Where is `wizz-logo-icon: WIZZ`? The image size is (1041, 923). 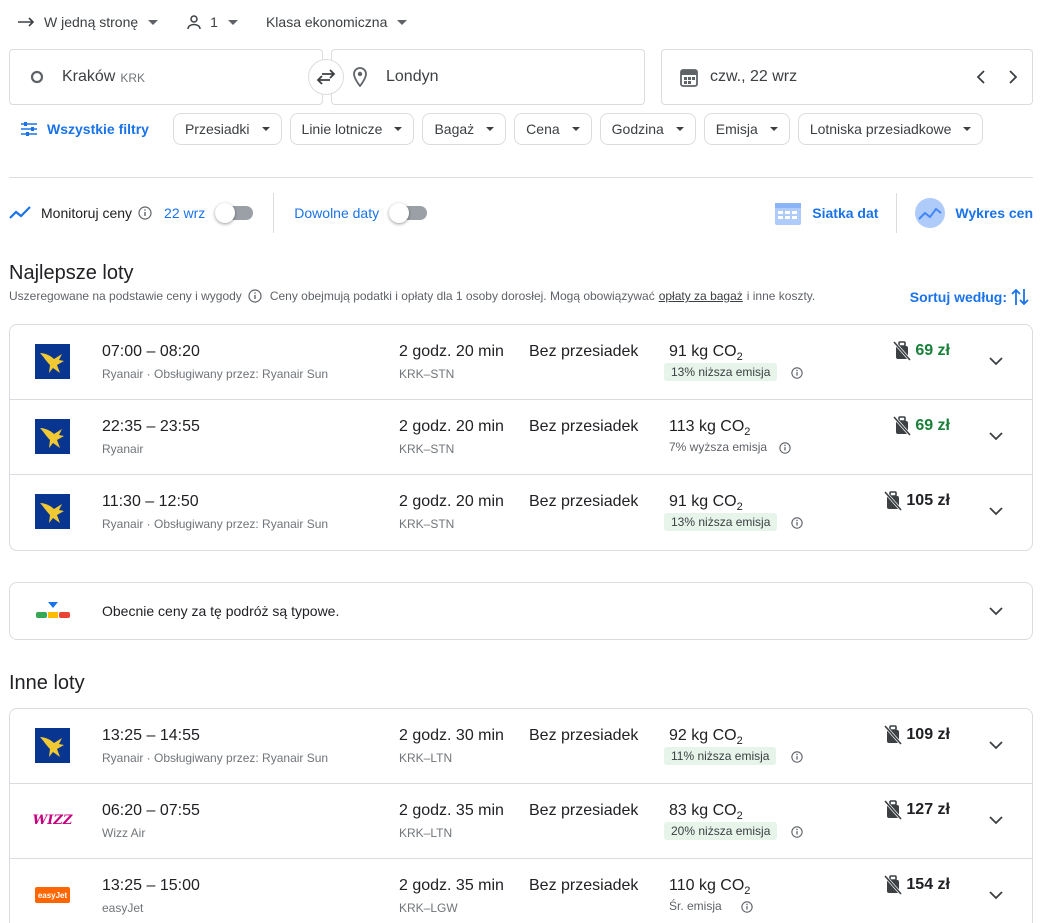 wizz-logo-icon: WIZZ is located at coordinates (52, 820).